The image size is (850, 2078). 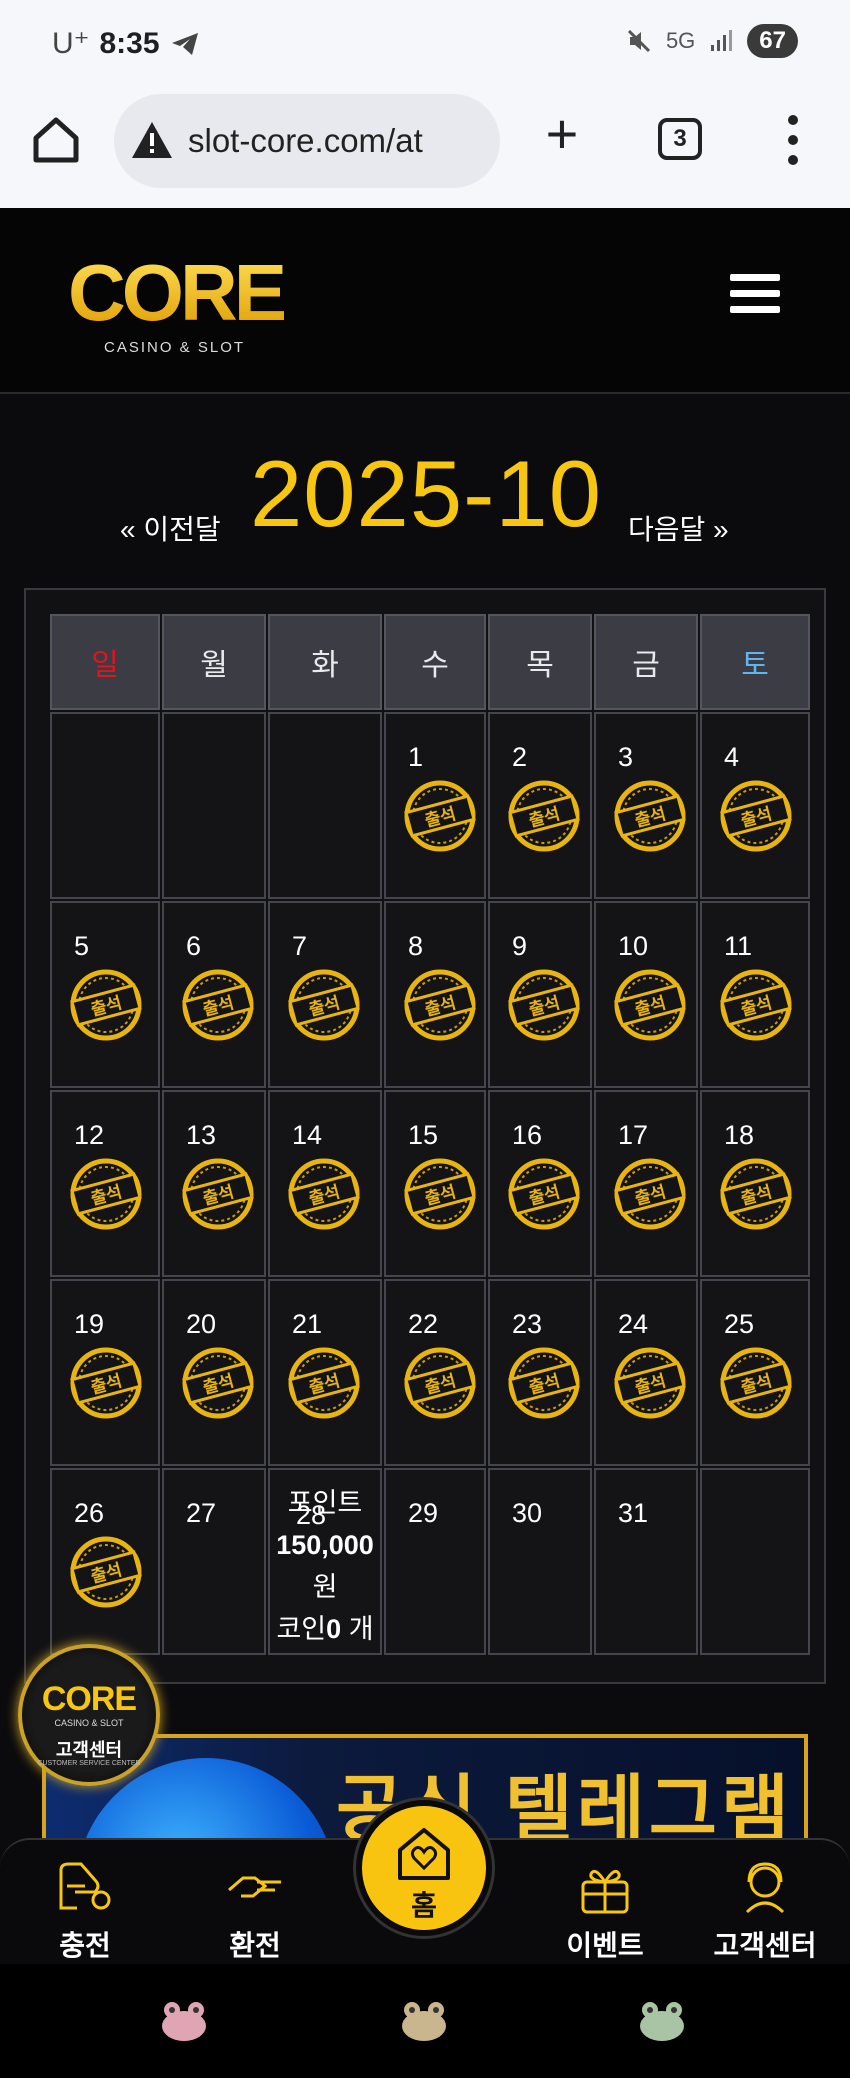 I want to click on day-cell: 17 출석, so click(x=646, y=1183).